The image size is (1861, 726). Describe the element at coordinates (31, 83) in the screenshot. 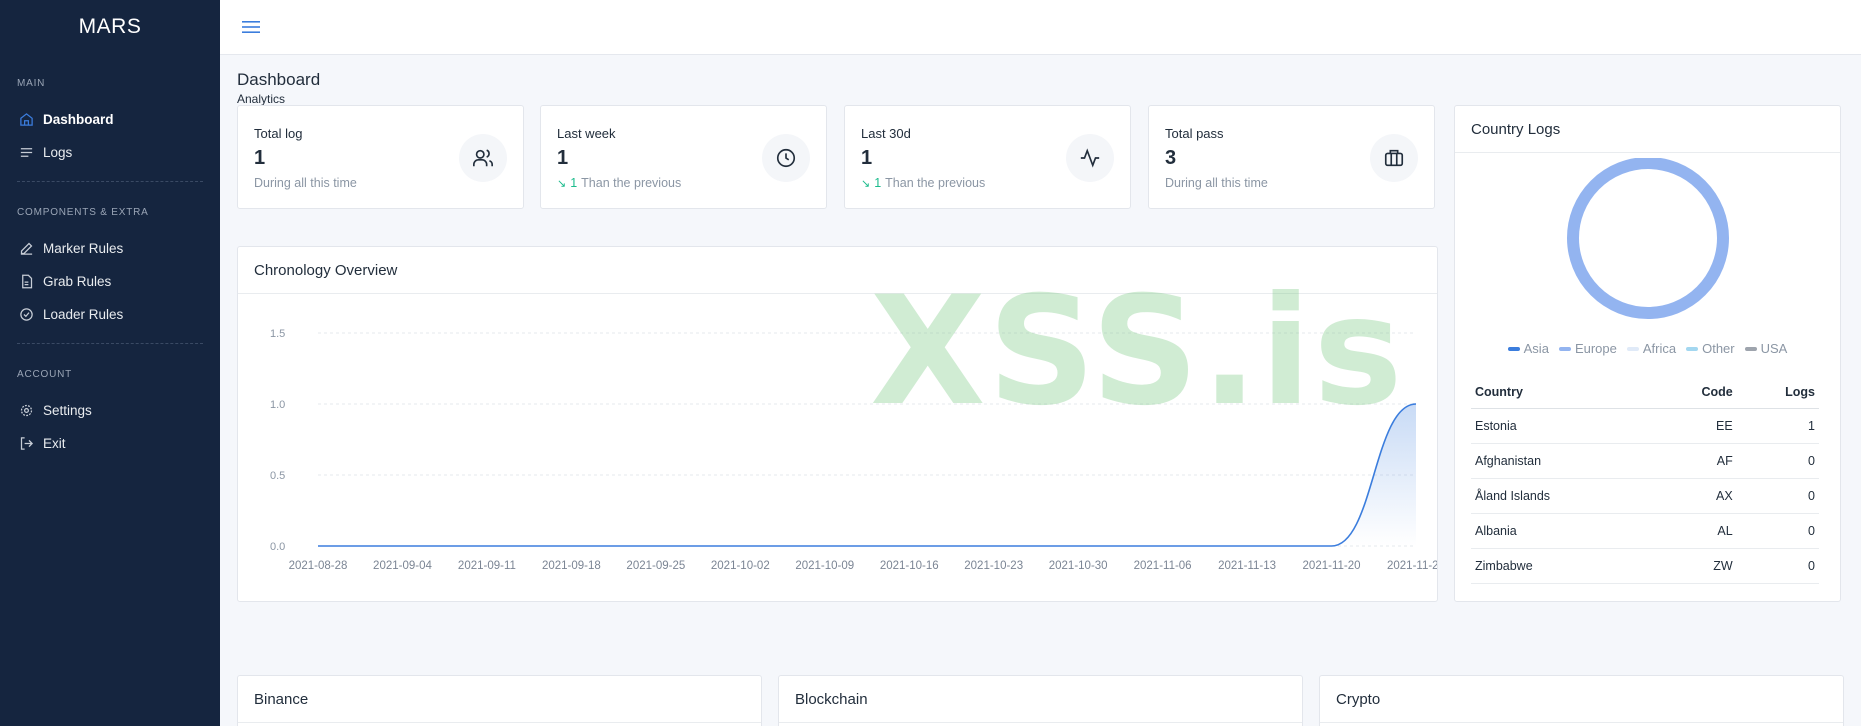

I see `sidebar-section-label: MAIN` at that location.